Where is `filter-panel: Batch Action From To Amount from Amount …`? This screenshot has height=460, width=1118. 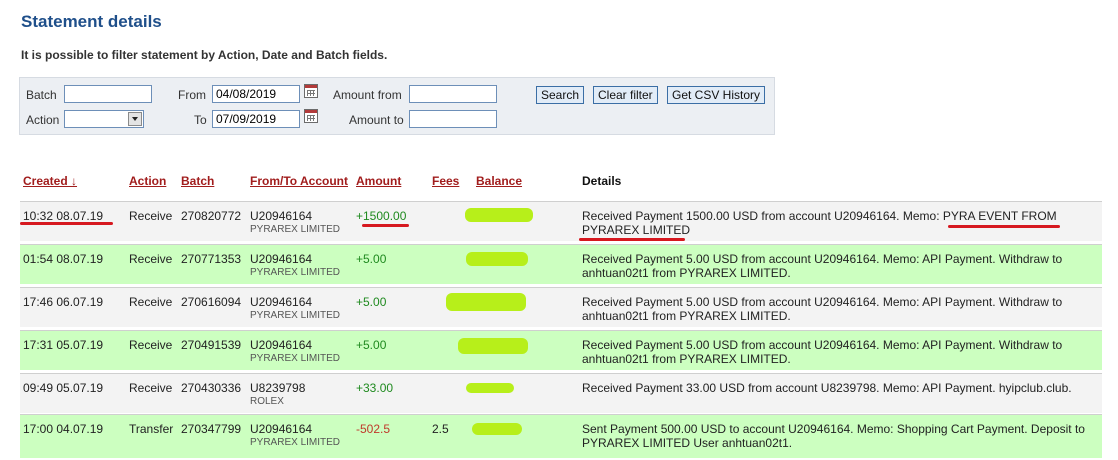 filter-panel: Batch Action From To Amount from Amount … is located at coordinates (397, 106).